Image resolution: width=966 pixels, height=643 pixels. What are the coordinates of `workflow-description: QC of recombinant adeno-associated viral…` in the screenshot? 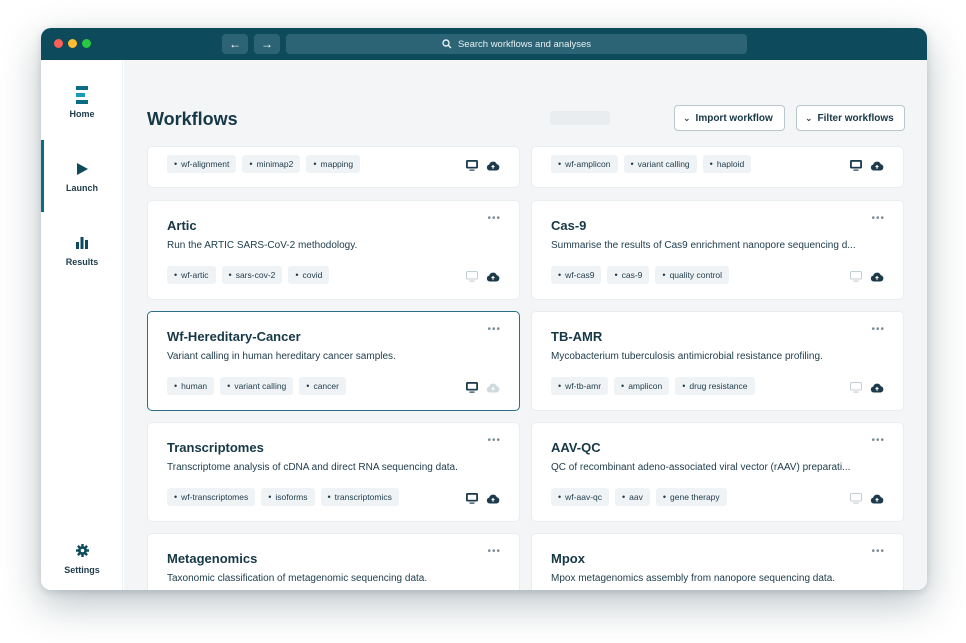 It's located at (701, 467).